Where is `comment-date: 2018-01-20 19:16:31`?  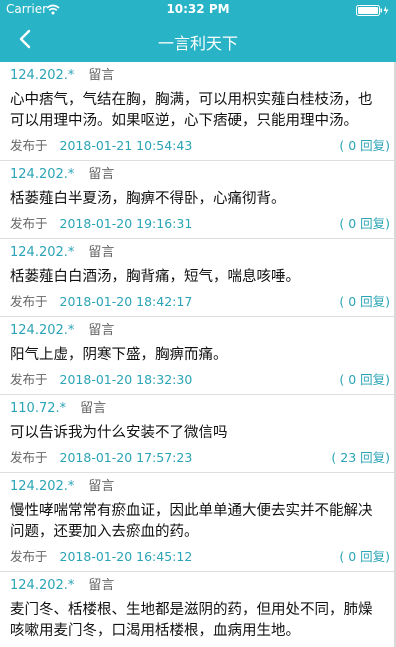
comment-date: 2018-01-20 19:16:31 is located at coordinates (126, 223).